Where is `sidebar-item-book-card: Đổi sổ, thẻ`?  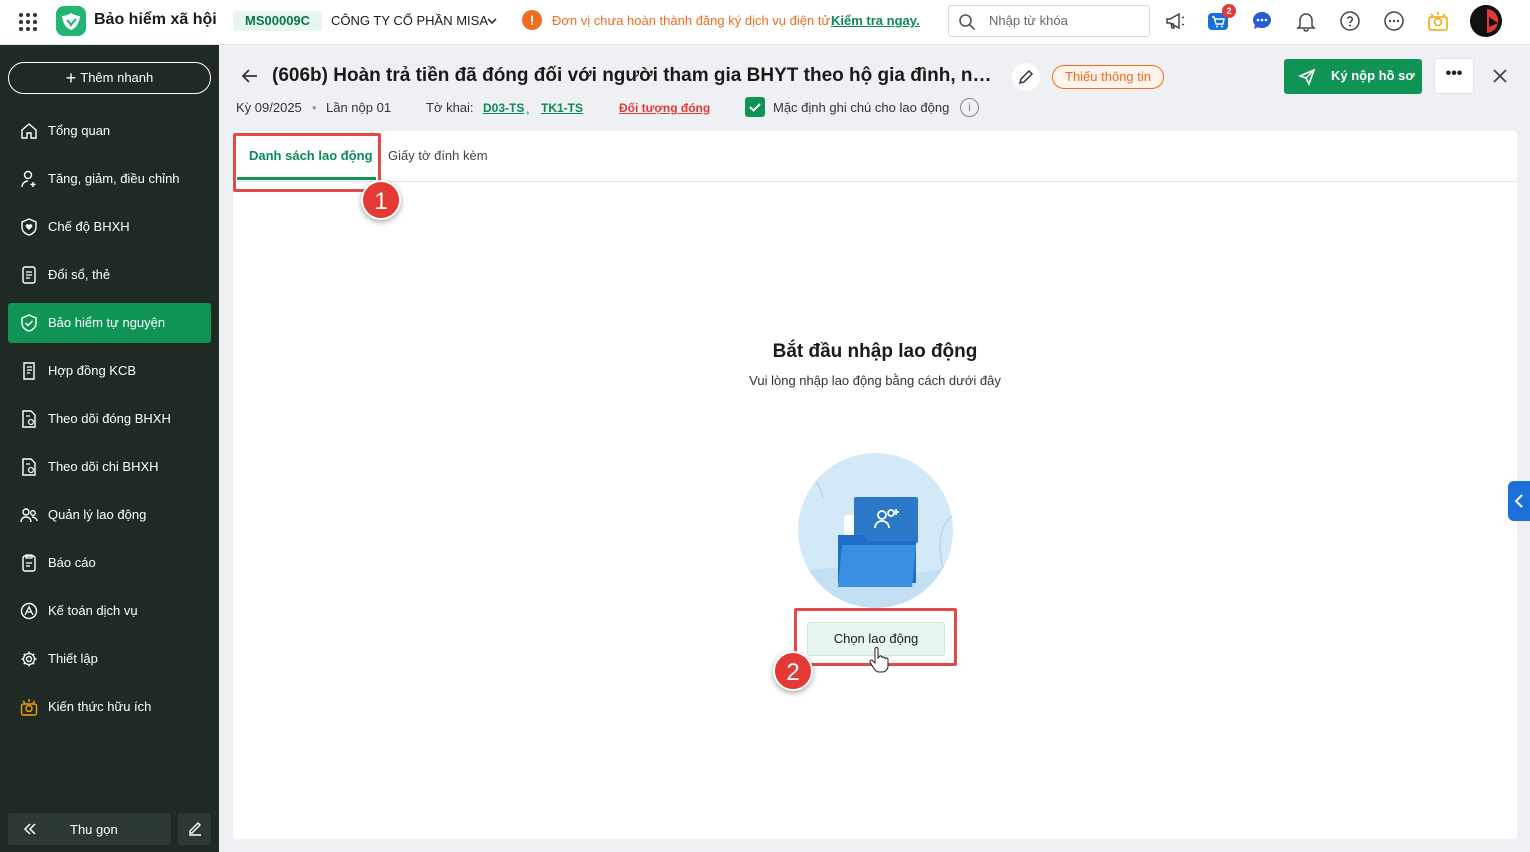 sidebar-item-book-card: Đổi sổ, thẻ is located at coordinates (109, 275).